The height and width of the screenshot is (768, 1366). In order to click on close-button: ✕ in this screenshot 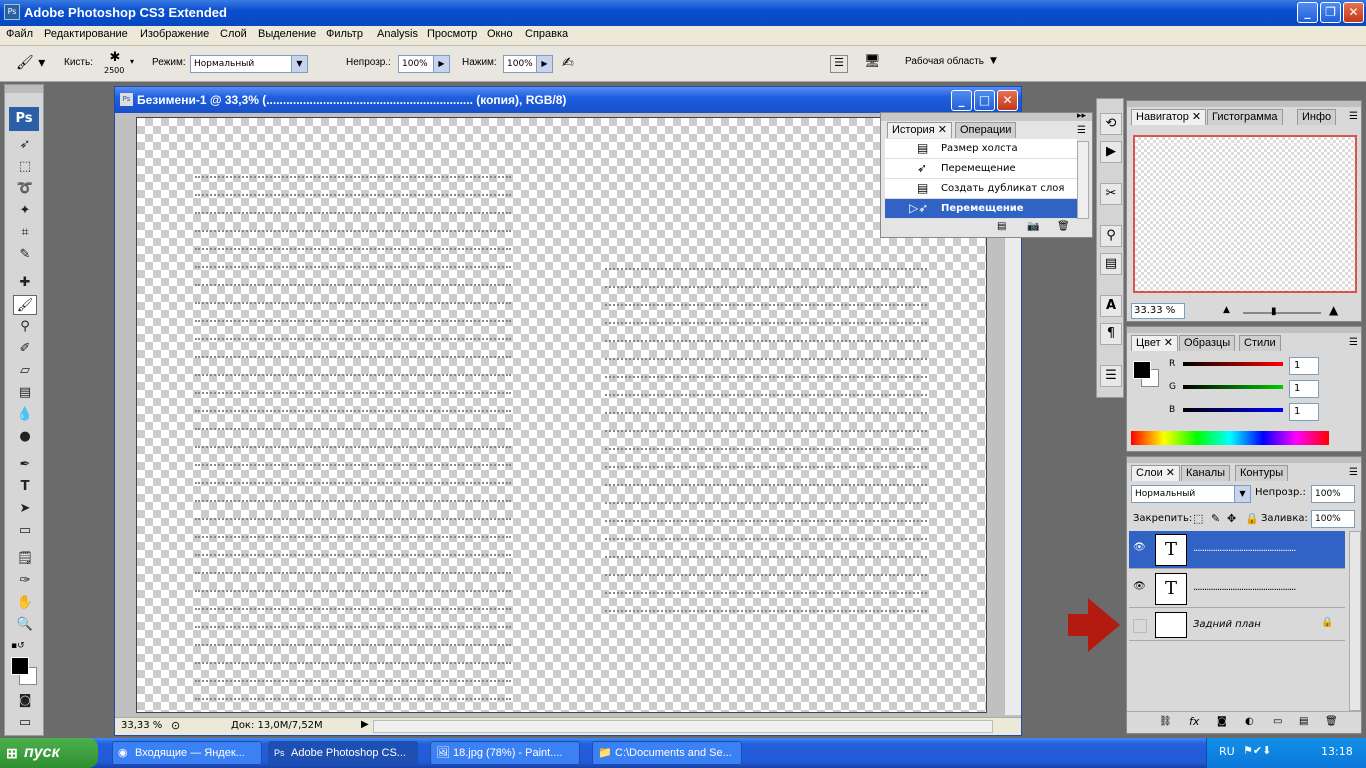, I will do `click(1353, 12)`.